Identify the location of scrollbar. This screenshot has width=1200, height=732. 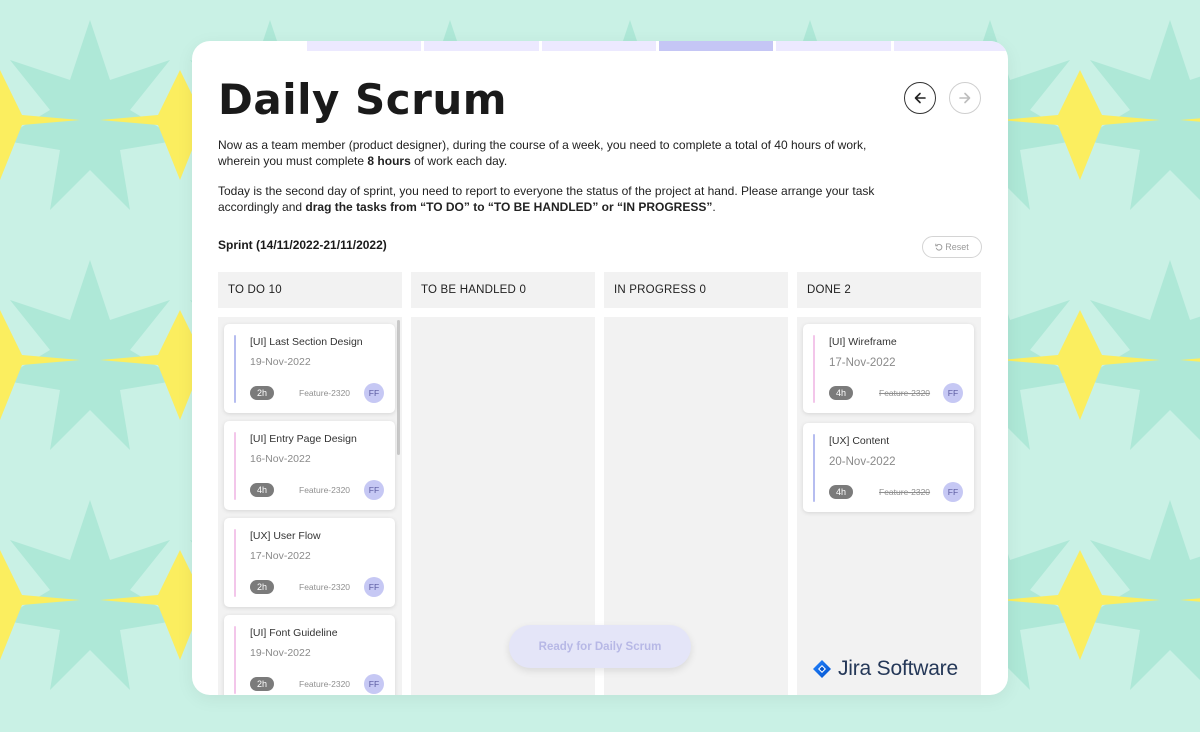
(398, 387).